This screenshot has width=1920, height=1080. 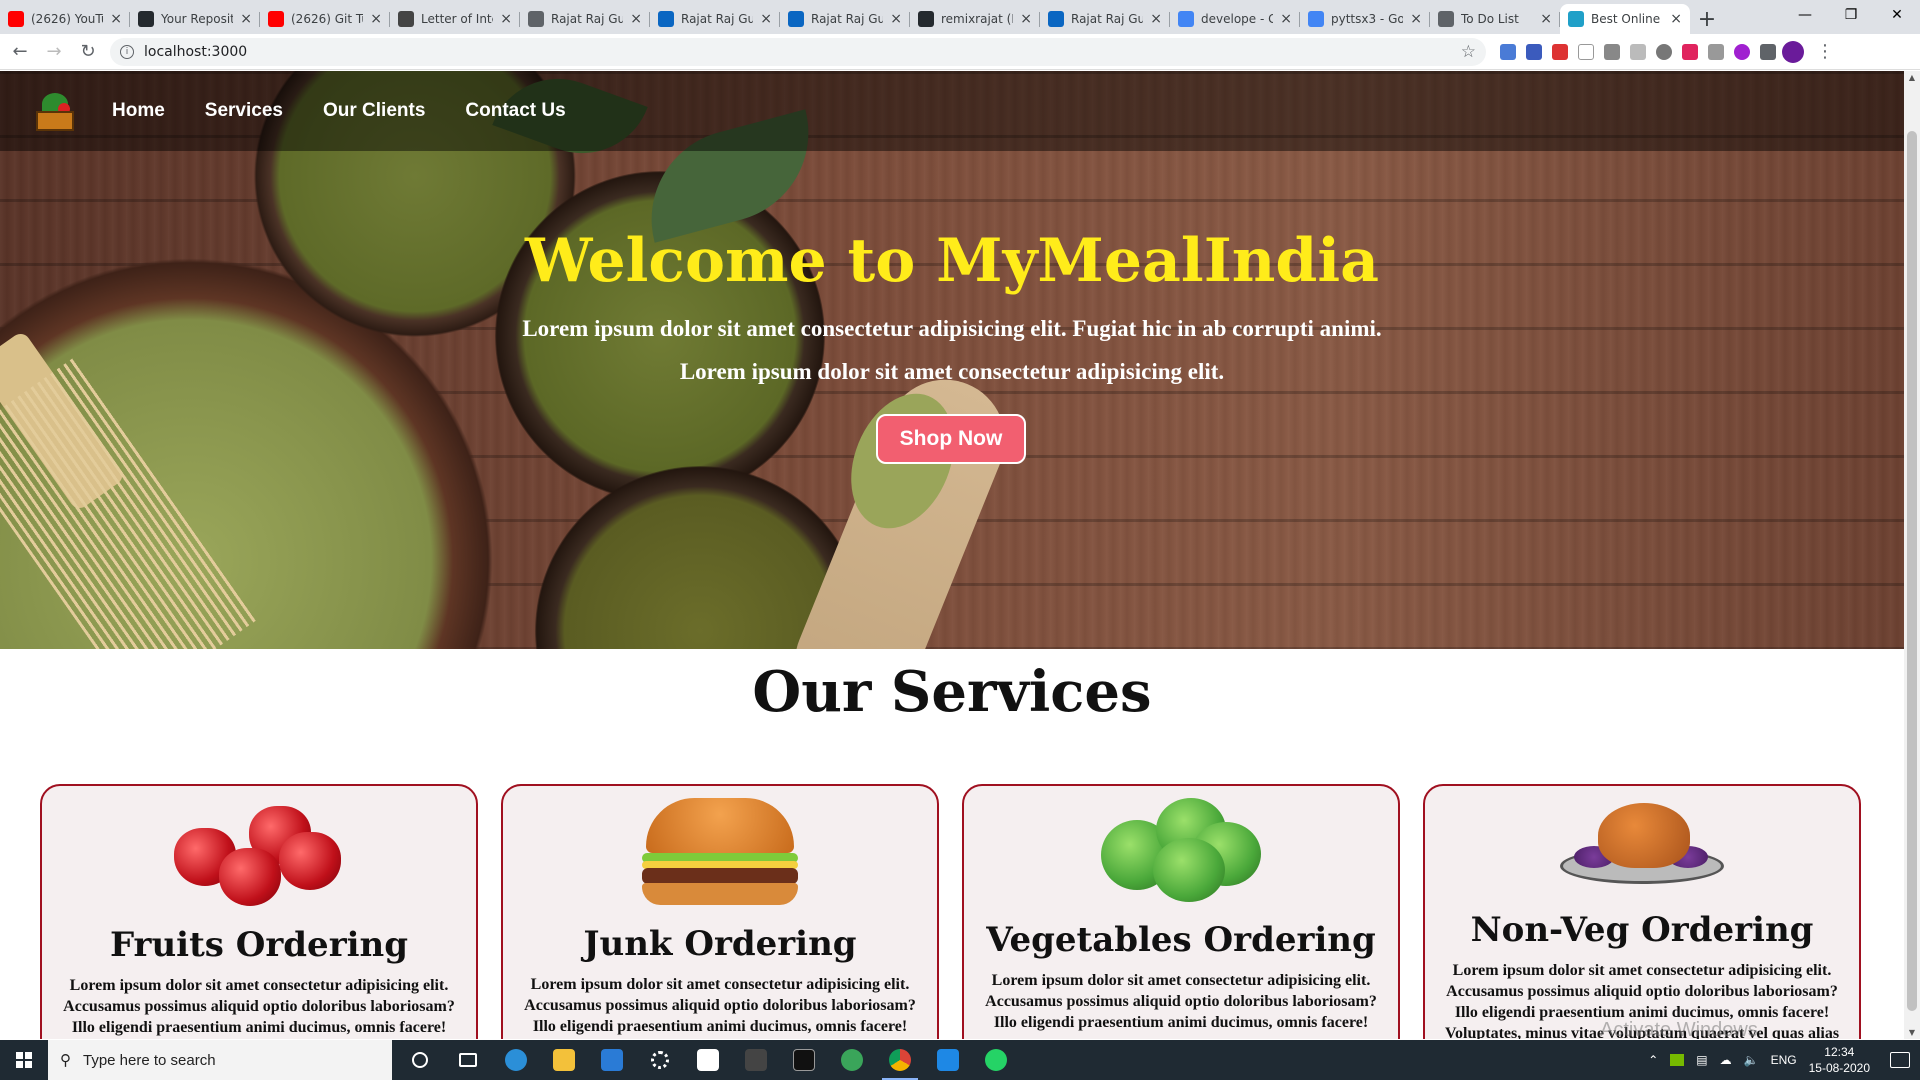 What do you see at coordinates (244, 111) in the screenshot?
I see `nav-services: Services` at bounding box center [244, 111].